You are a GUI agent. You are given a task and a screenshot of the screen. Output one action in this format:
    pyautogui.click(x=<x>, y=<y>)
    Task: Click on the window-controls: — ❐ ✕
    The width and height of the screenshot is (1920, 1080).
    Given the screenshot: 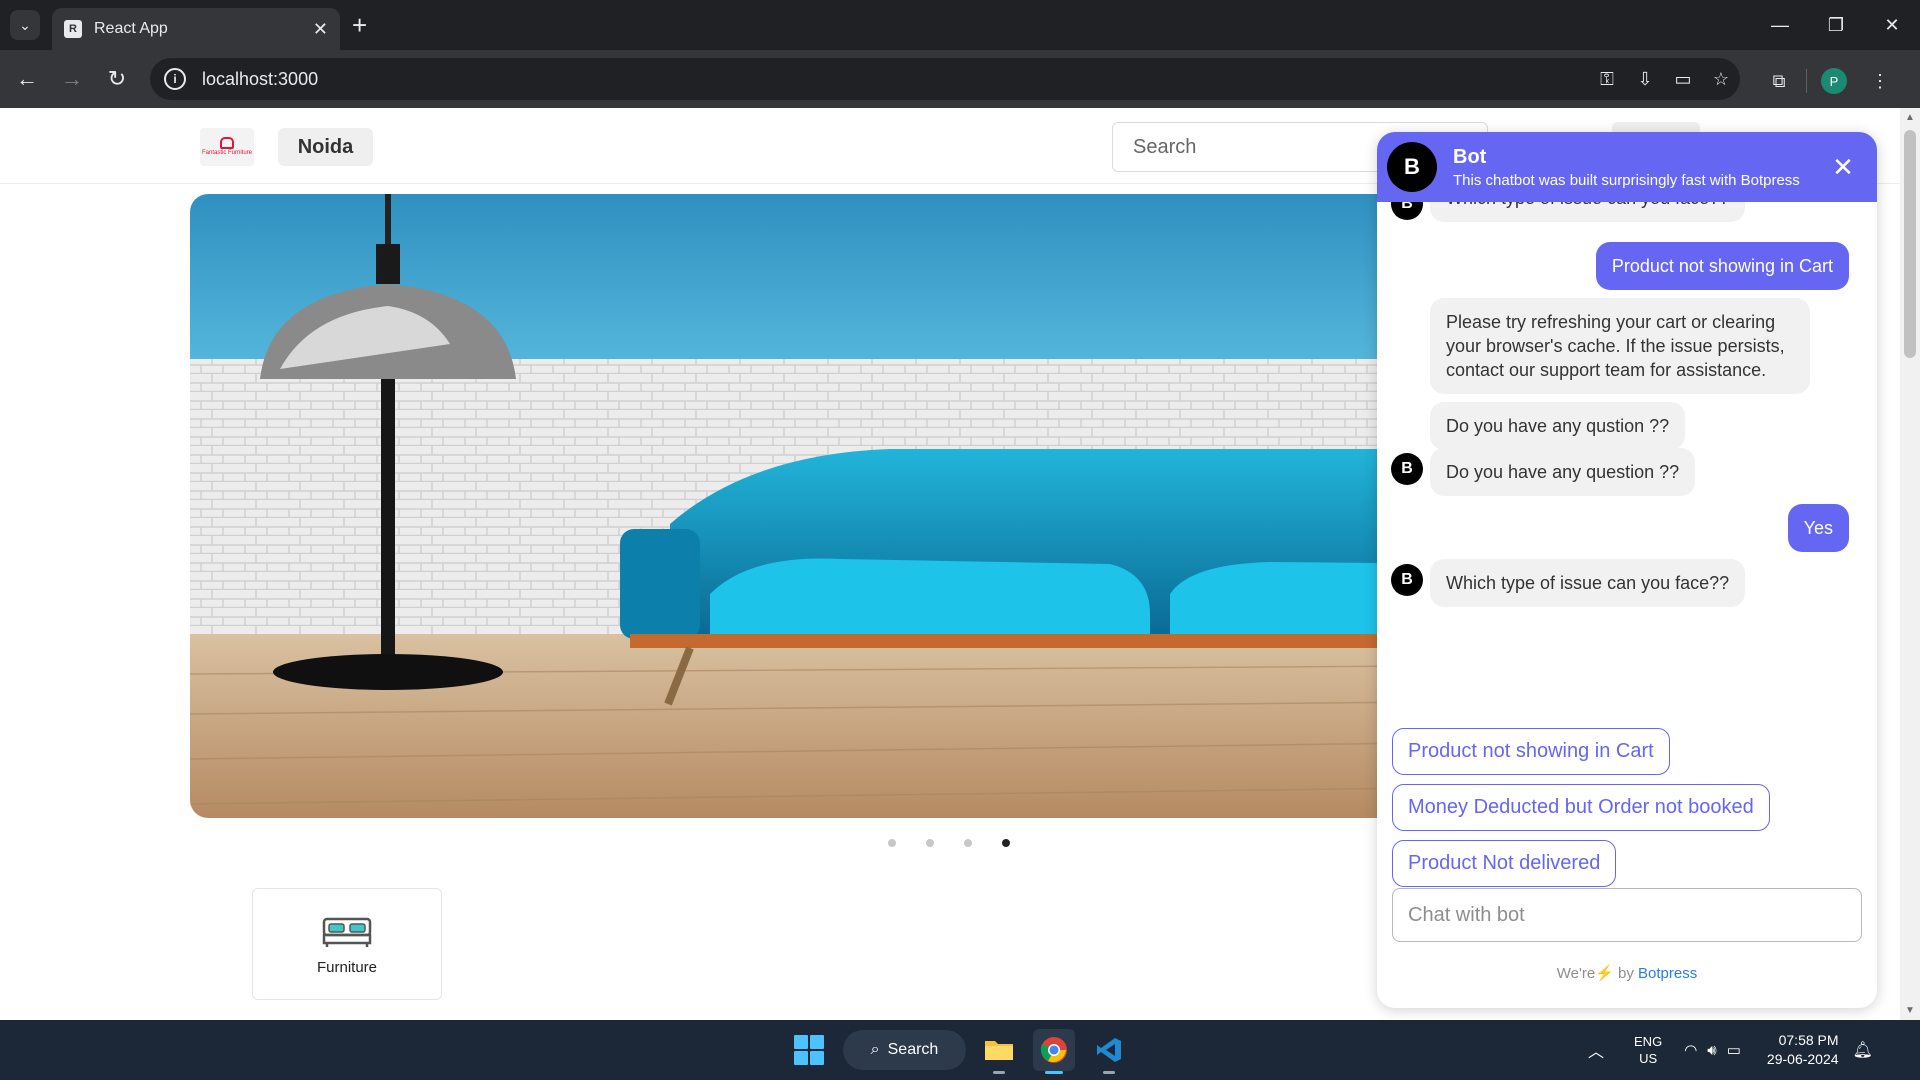 What is the action you would take?
    pyautogui.click(x=1836, y=25)
    